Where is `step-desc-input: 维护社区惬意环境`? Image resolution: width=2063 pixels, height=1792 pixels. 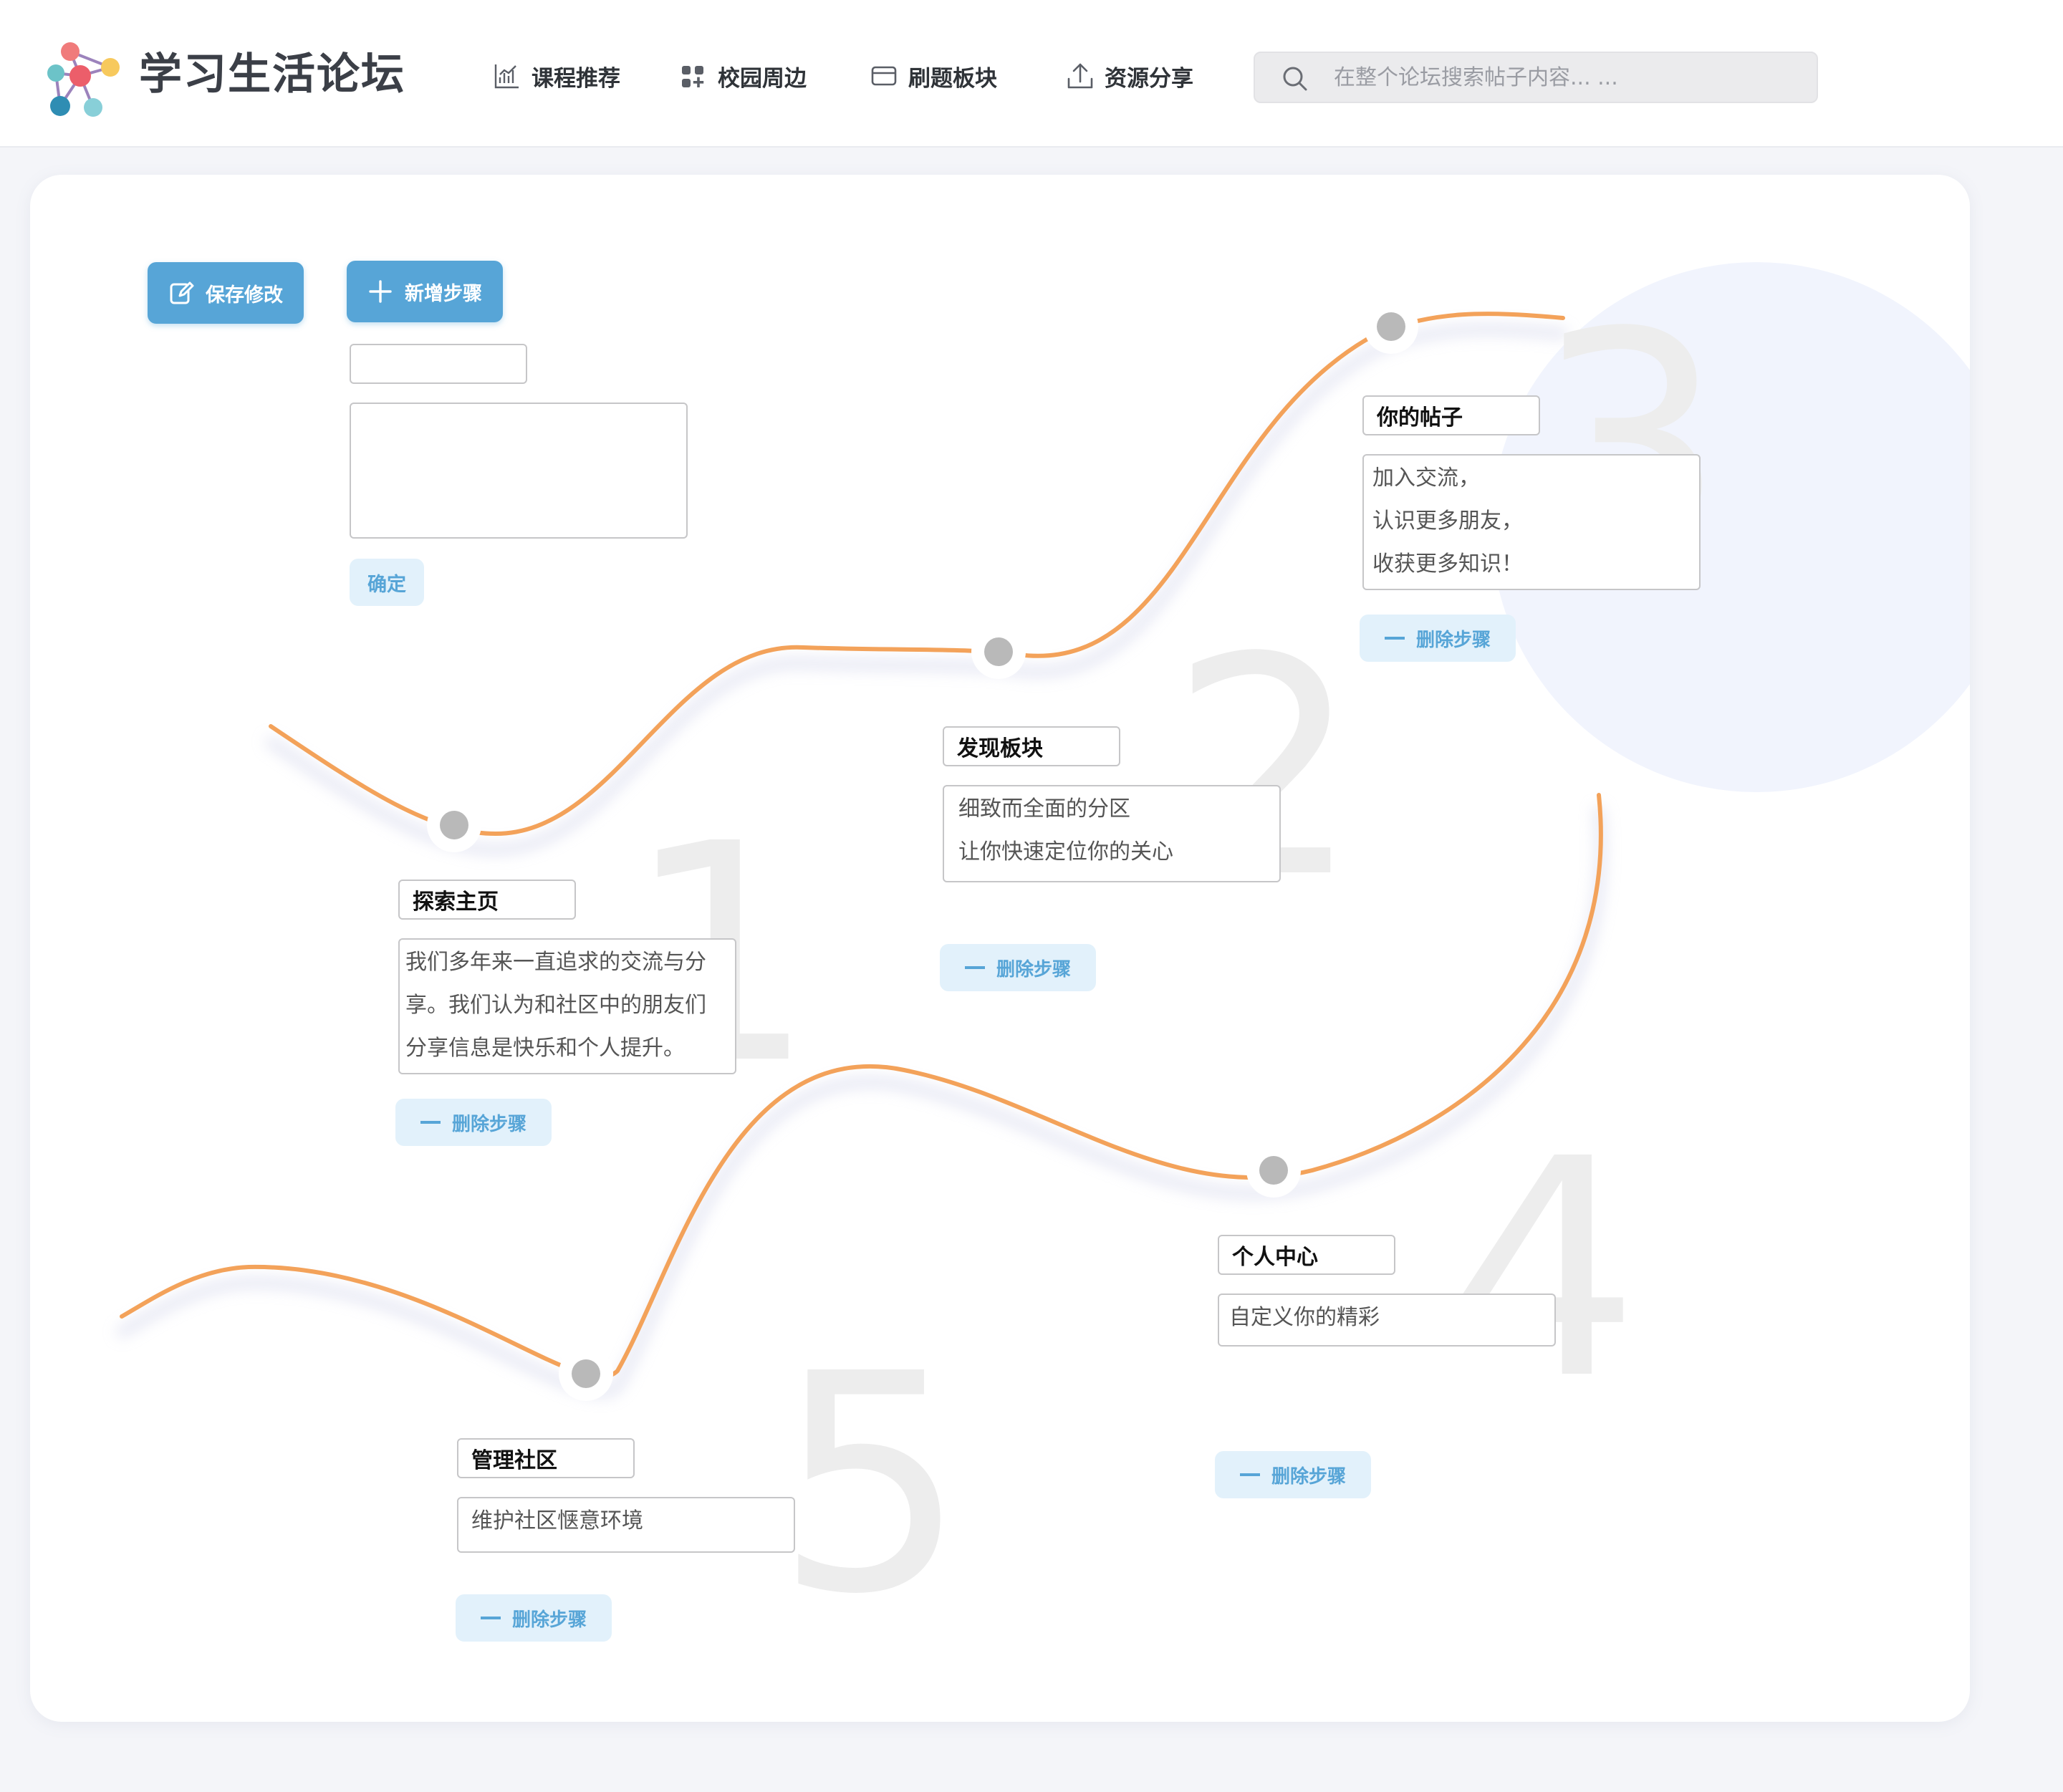 step-desc-input: 维护社区惬意环境 is located at coordinates (626, 1525).